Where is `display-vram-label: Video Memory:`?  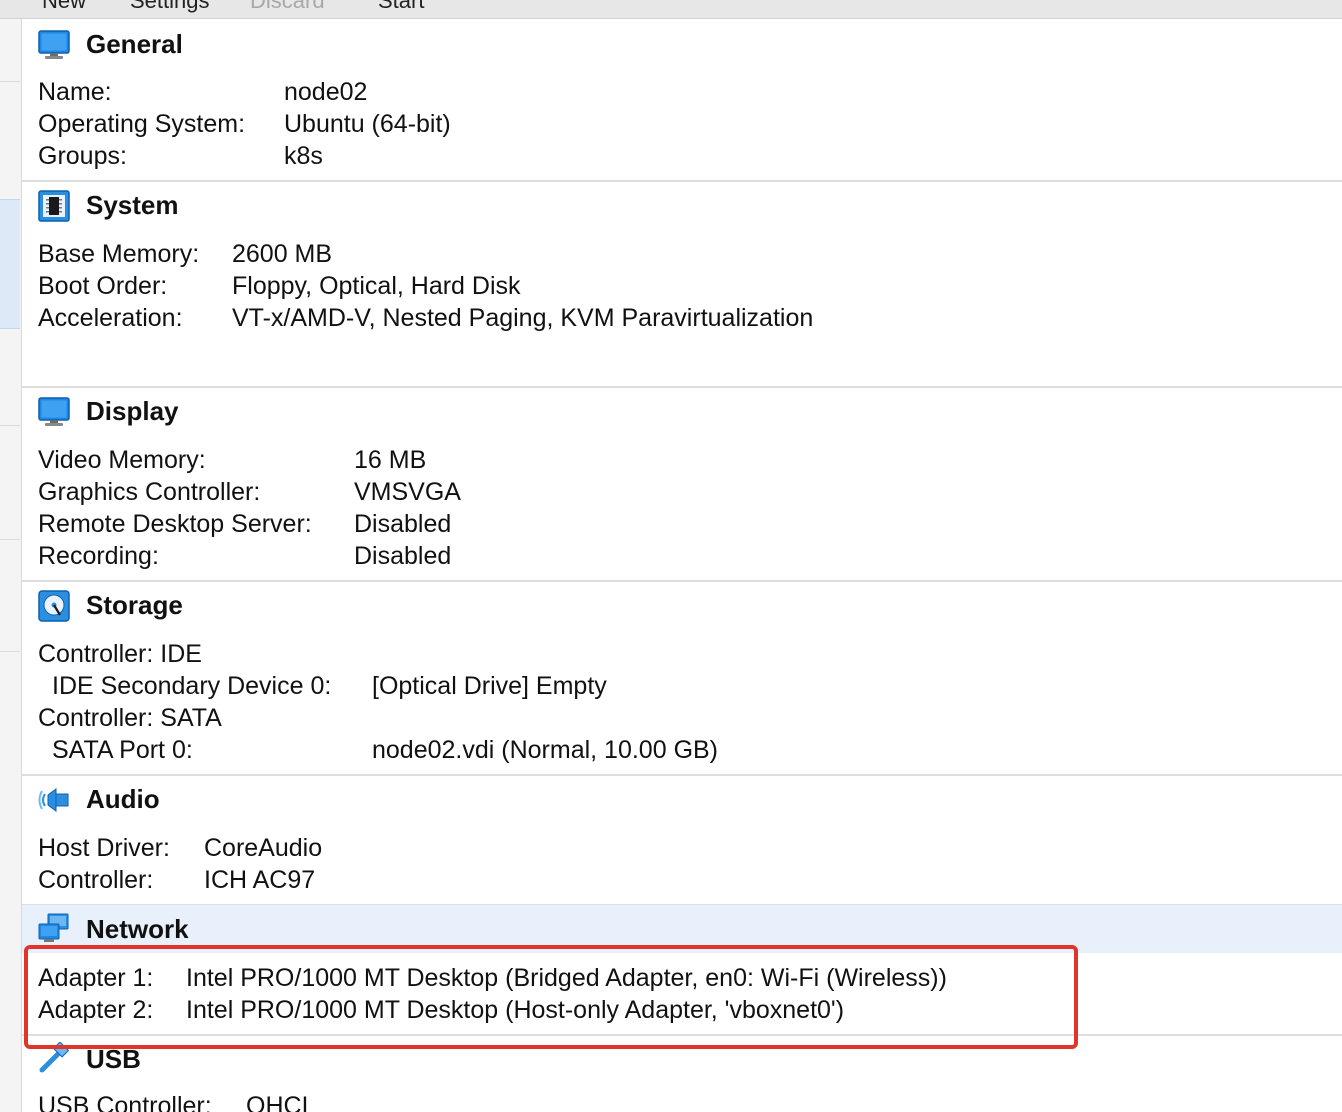
display-vram-label: Video Memory: is located at coordinates (122, 460).